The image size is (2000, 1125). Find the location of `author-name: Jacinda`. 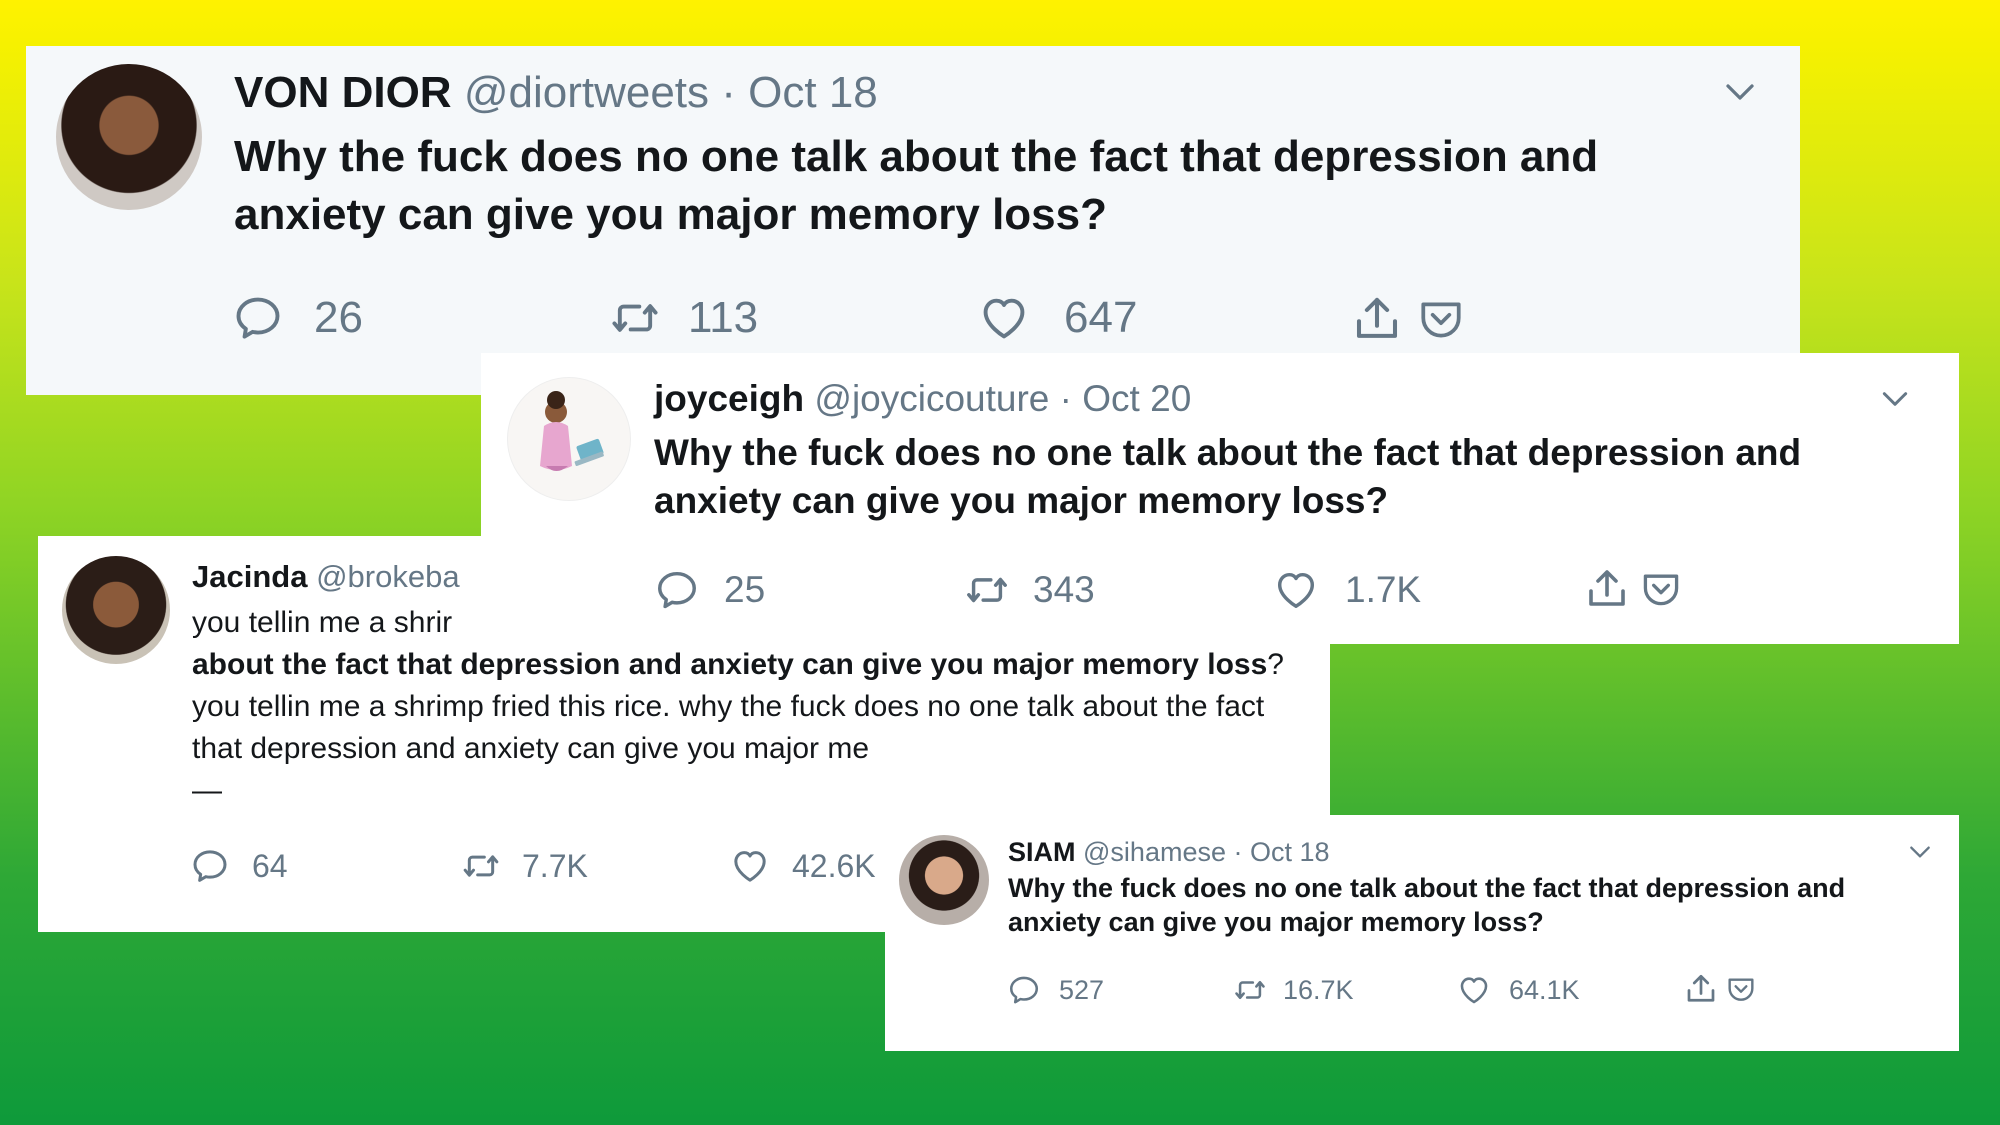

author-name: Jacinda is located at coordinates (249, 576).